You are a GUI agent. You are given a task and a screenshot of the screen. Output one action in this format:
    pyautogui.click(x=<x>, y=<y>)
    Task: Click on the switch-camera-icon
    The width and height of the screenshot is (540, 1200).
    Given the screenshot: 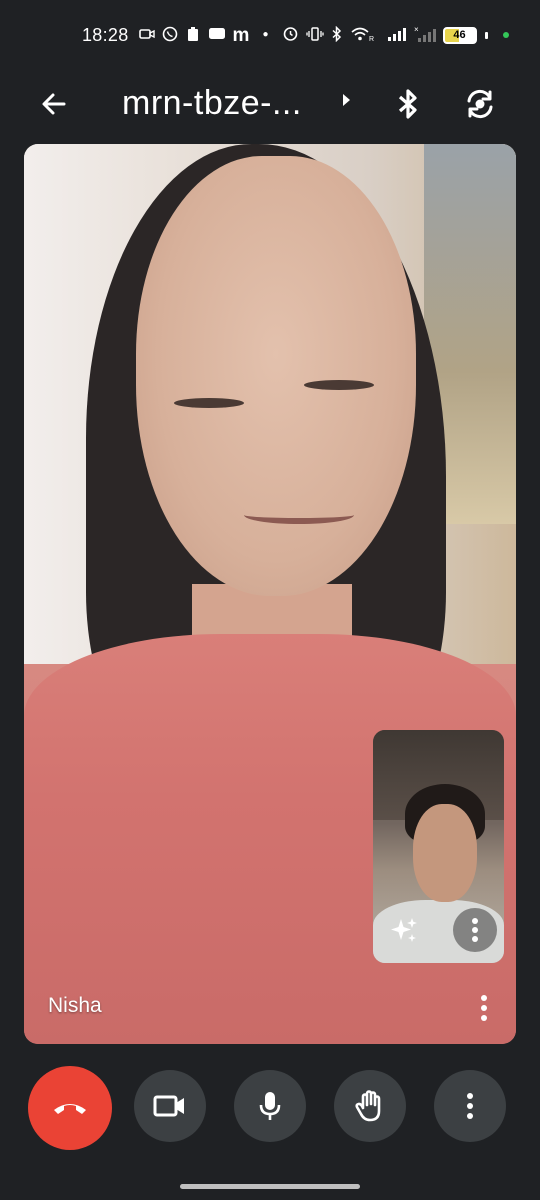 What is the action you would take?
    pyautogui.click(x=480, y=104)
    